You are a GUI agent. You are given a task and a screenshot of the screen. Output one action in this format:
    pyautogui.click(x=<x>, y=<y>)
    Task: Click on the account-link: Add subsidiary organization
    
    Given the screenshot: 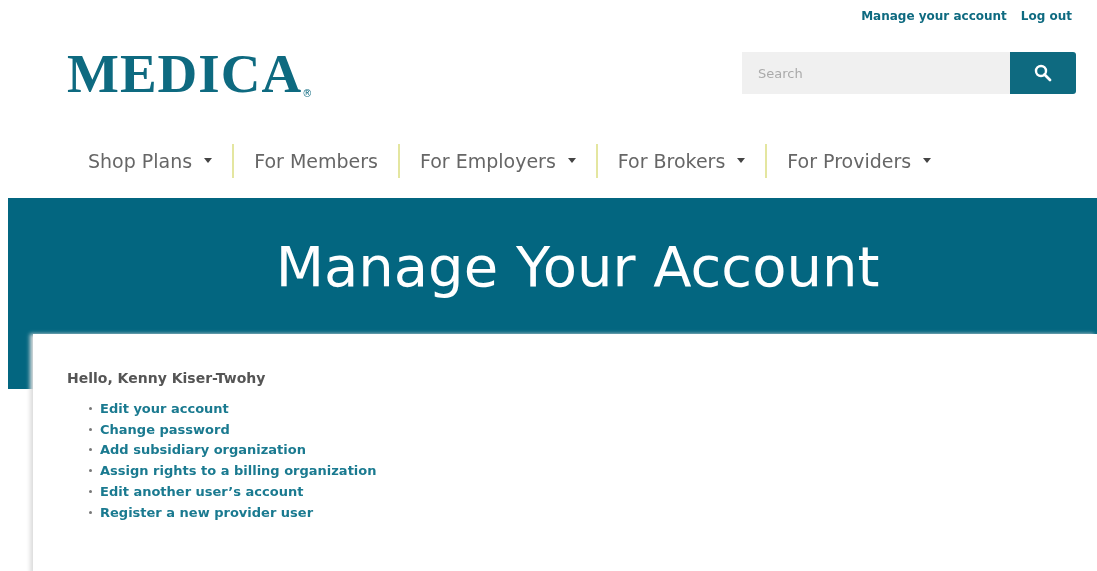 What is the action you would take?
    pyautogui.click(x=203, y=450)
    